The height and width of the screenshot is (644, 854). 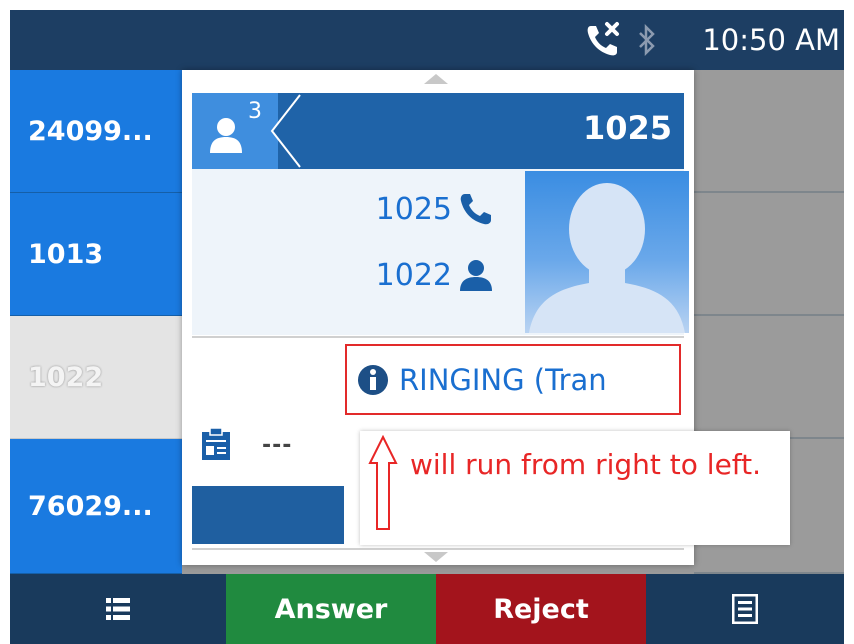 What do you see at coordinates (475, 209) in the screenshot?
I see `phone-icon` at bounding box center [475, 209].